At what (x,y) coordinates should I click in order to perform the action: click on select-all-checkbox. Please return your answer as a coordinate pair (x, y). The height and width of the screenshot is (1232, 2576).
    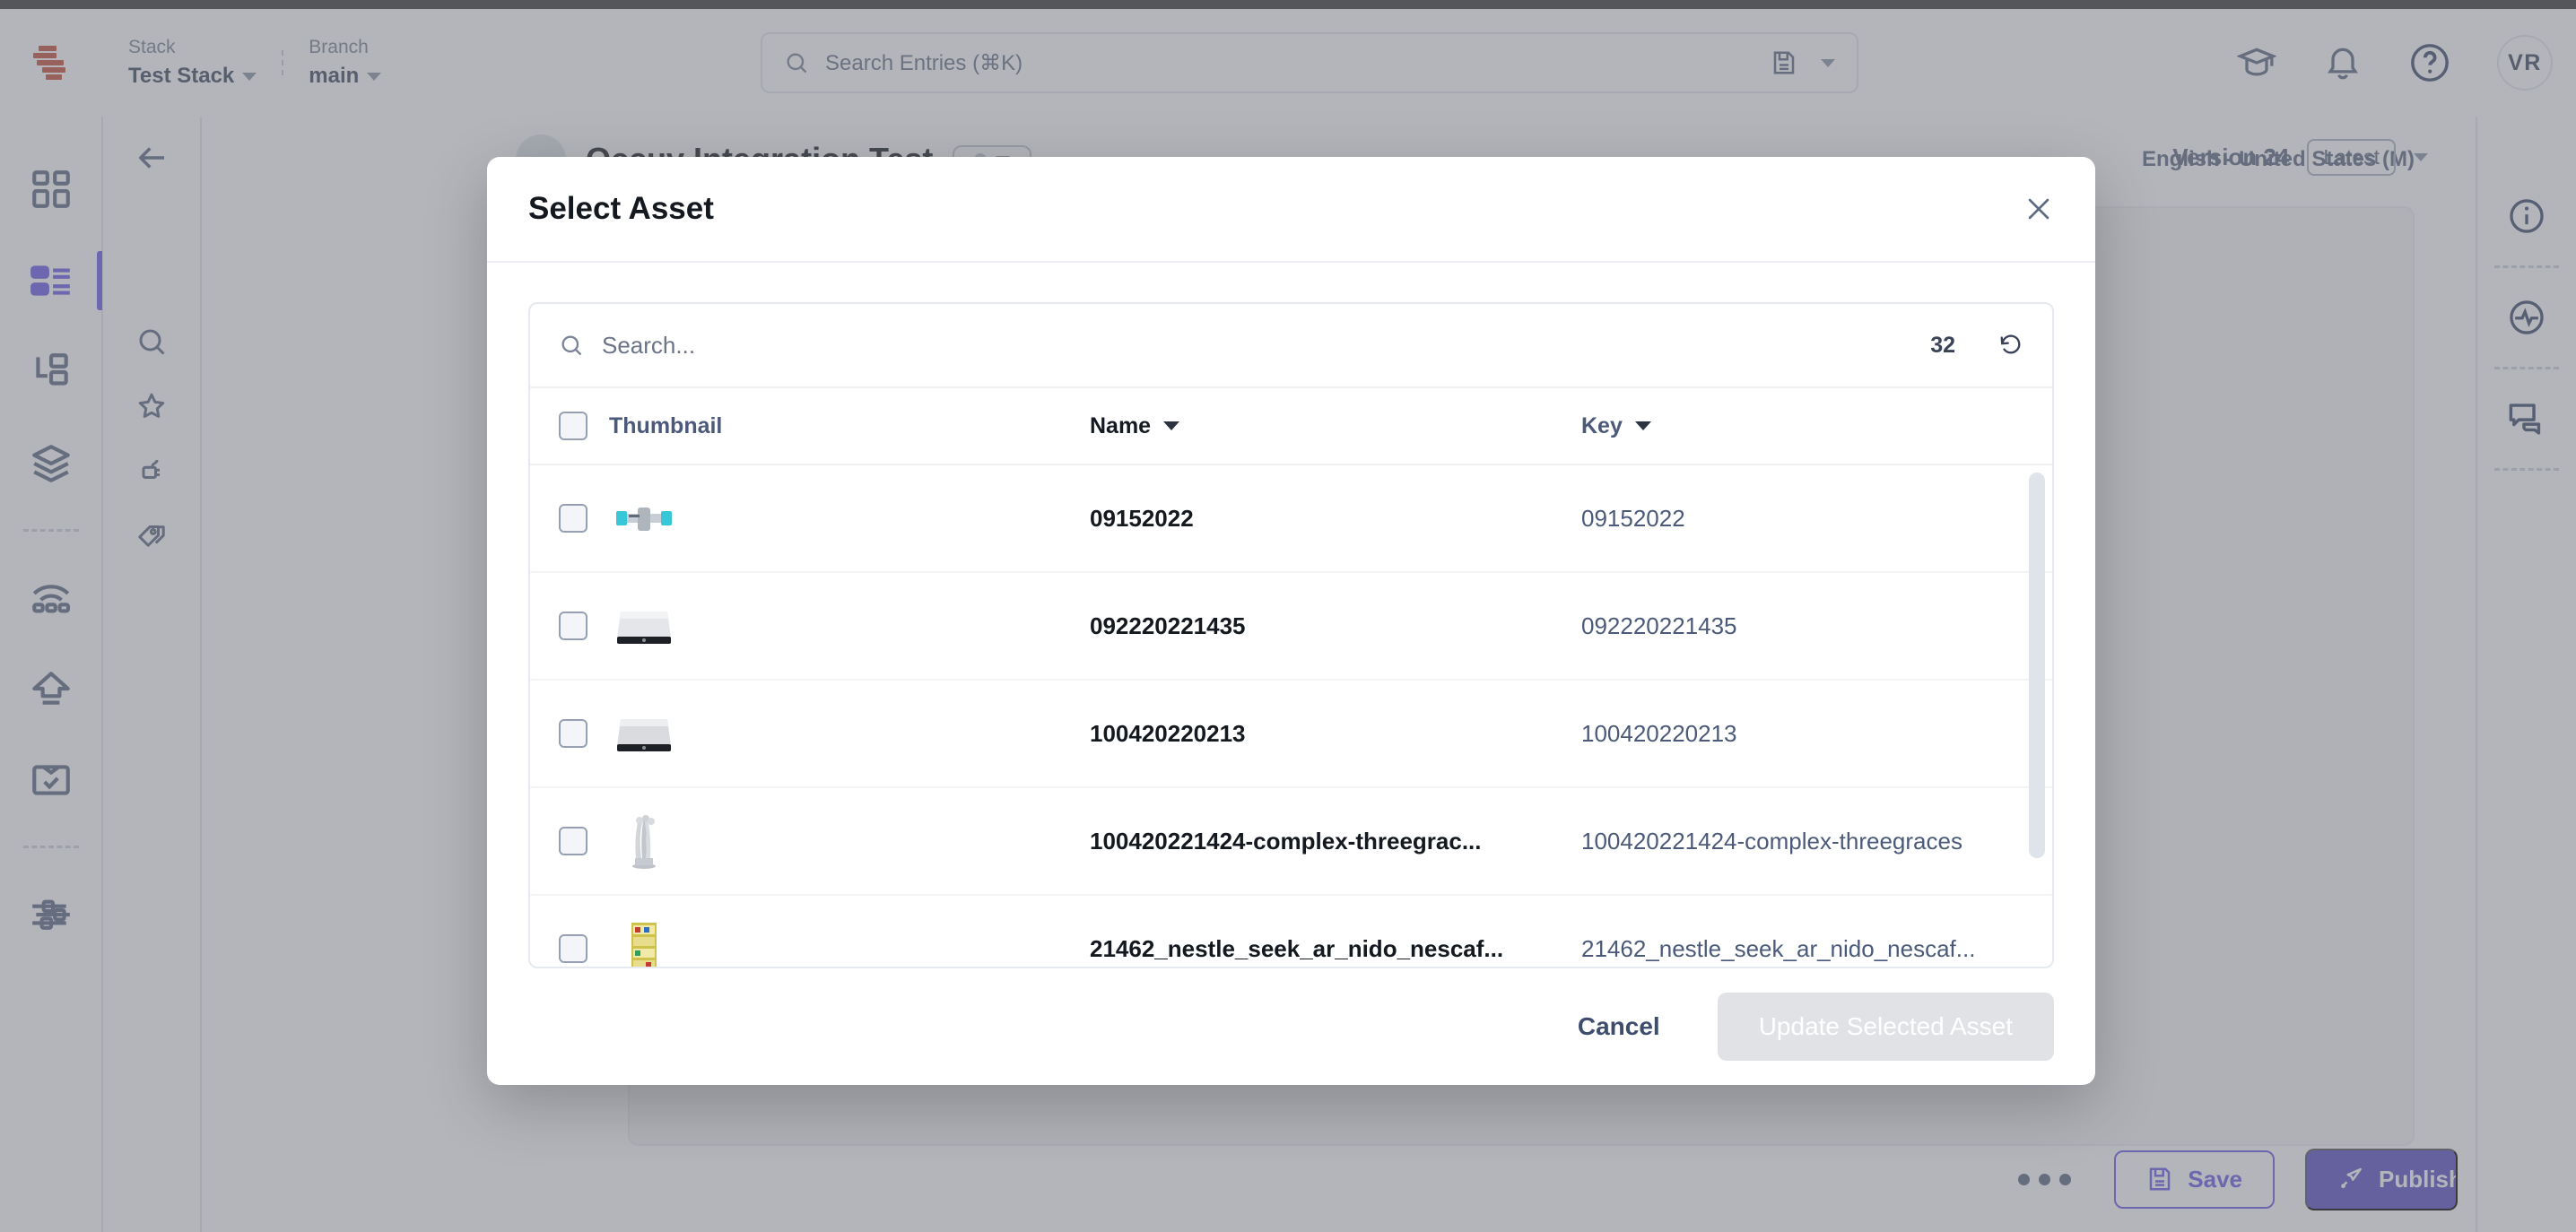
    Looking at the image, I should click on (573, 426).